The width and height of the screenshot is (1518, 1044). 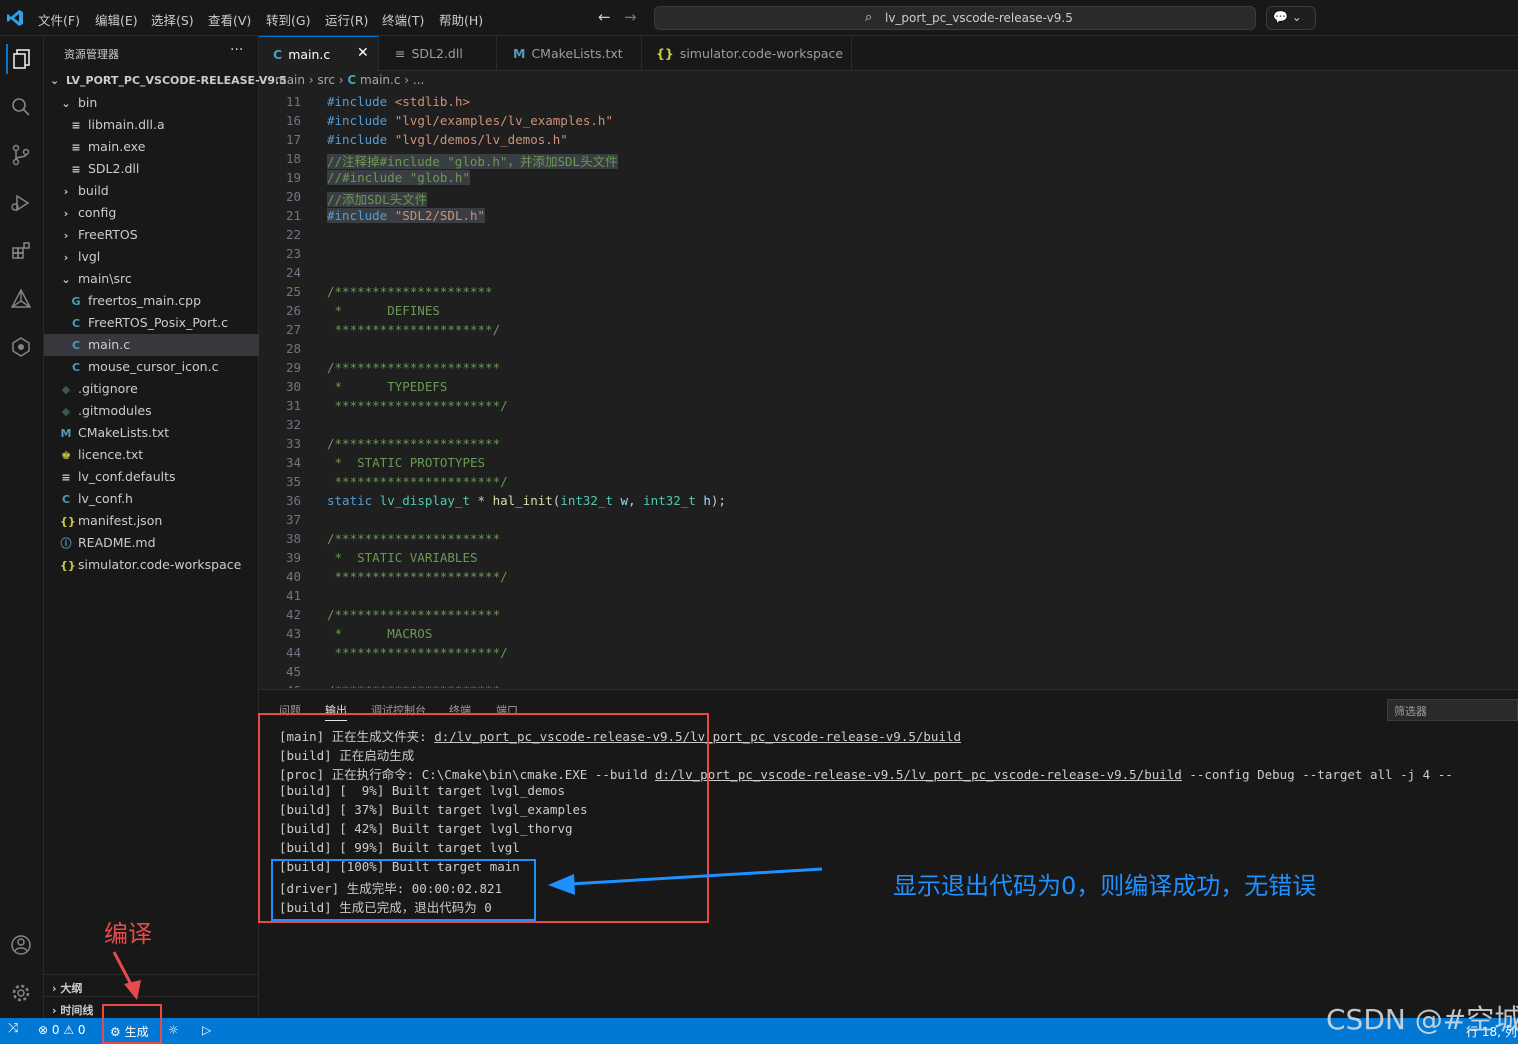 What do you see at coordinates (1105, 886) in the screenshot?
I see `annotation-text-exit-code: 显示退出代码为0，则编译成功，无错误` at bounding box center [1105, 886].